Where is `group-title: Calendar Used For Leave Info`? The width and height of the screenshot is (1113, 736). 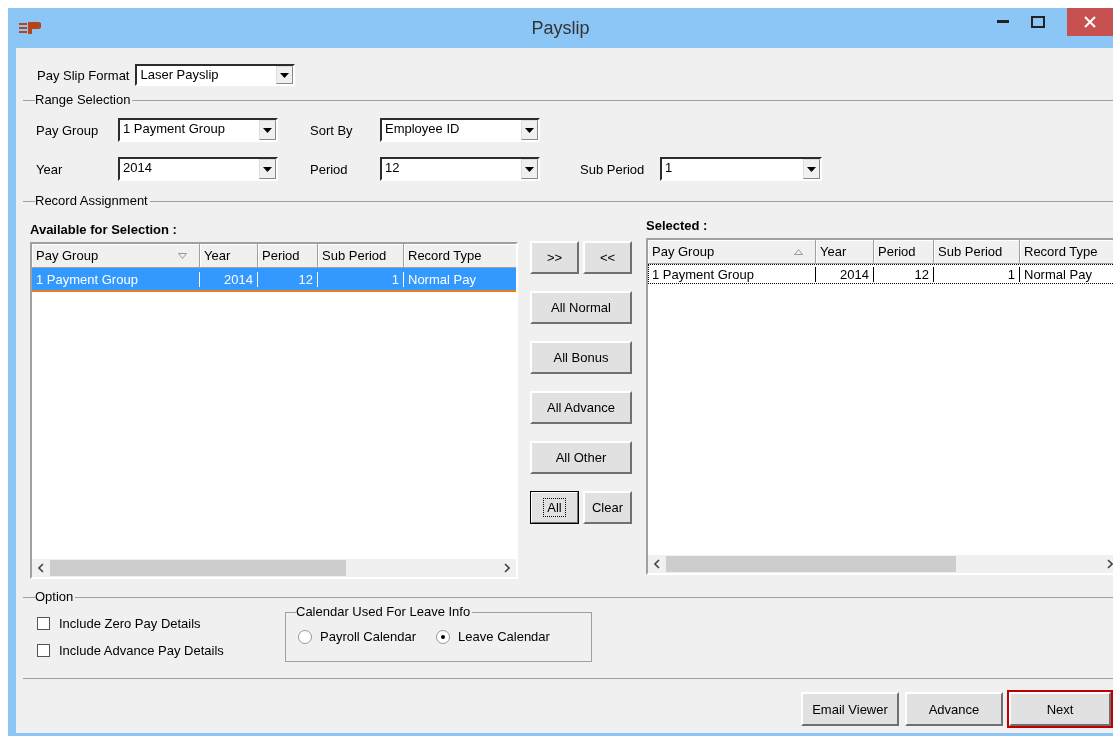 group-title: Calendar Used For Leave Info is located at coordinates (384, 612).